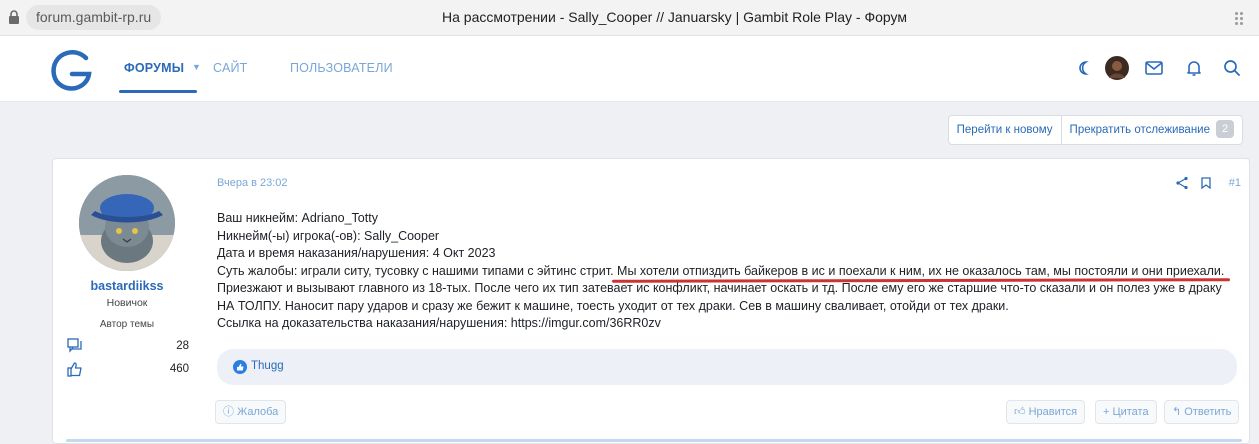  Describe the element at coordinates (1139, 130) in the screenshot. I see `unwatch-label: Прекратить отслеживание` at that location.